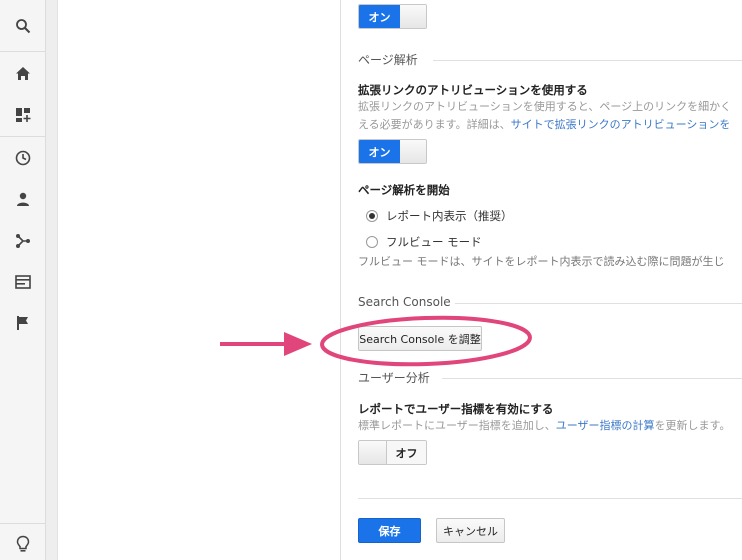 The image size is (742, 560). I want to click on page-analytics-start-title: ページ解析を開始, so click(404, 190).